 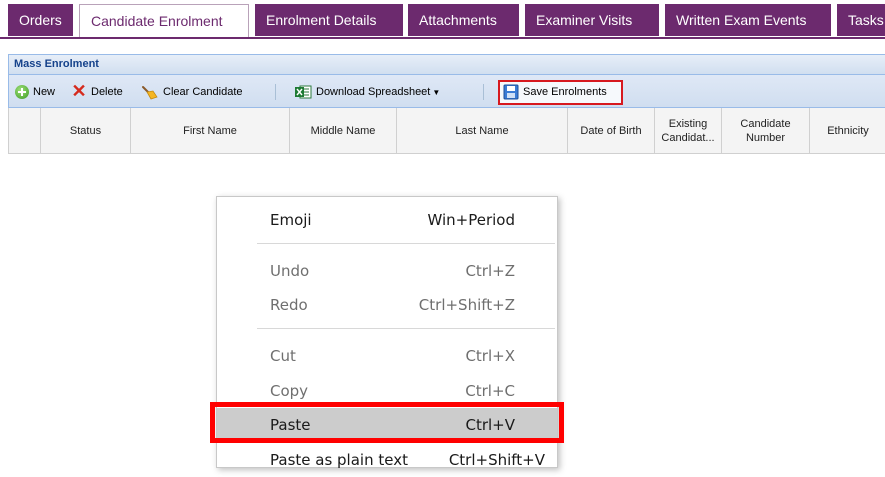 I want to click on column-header-rownumber, so click(x=25, y=130).